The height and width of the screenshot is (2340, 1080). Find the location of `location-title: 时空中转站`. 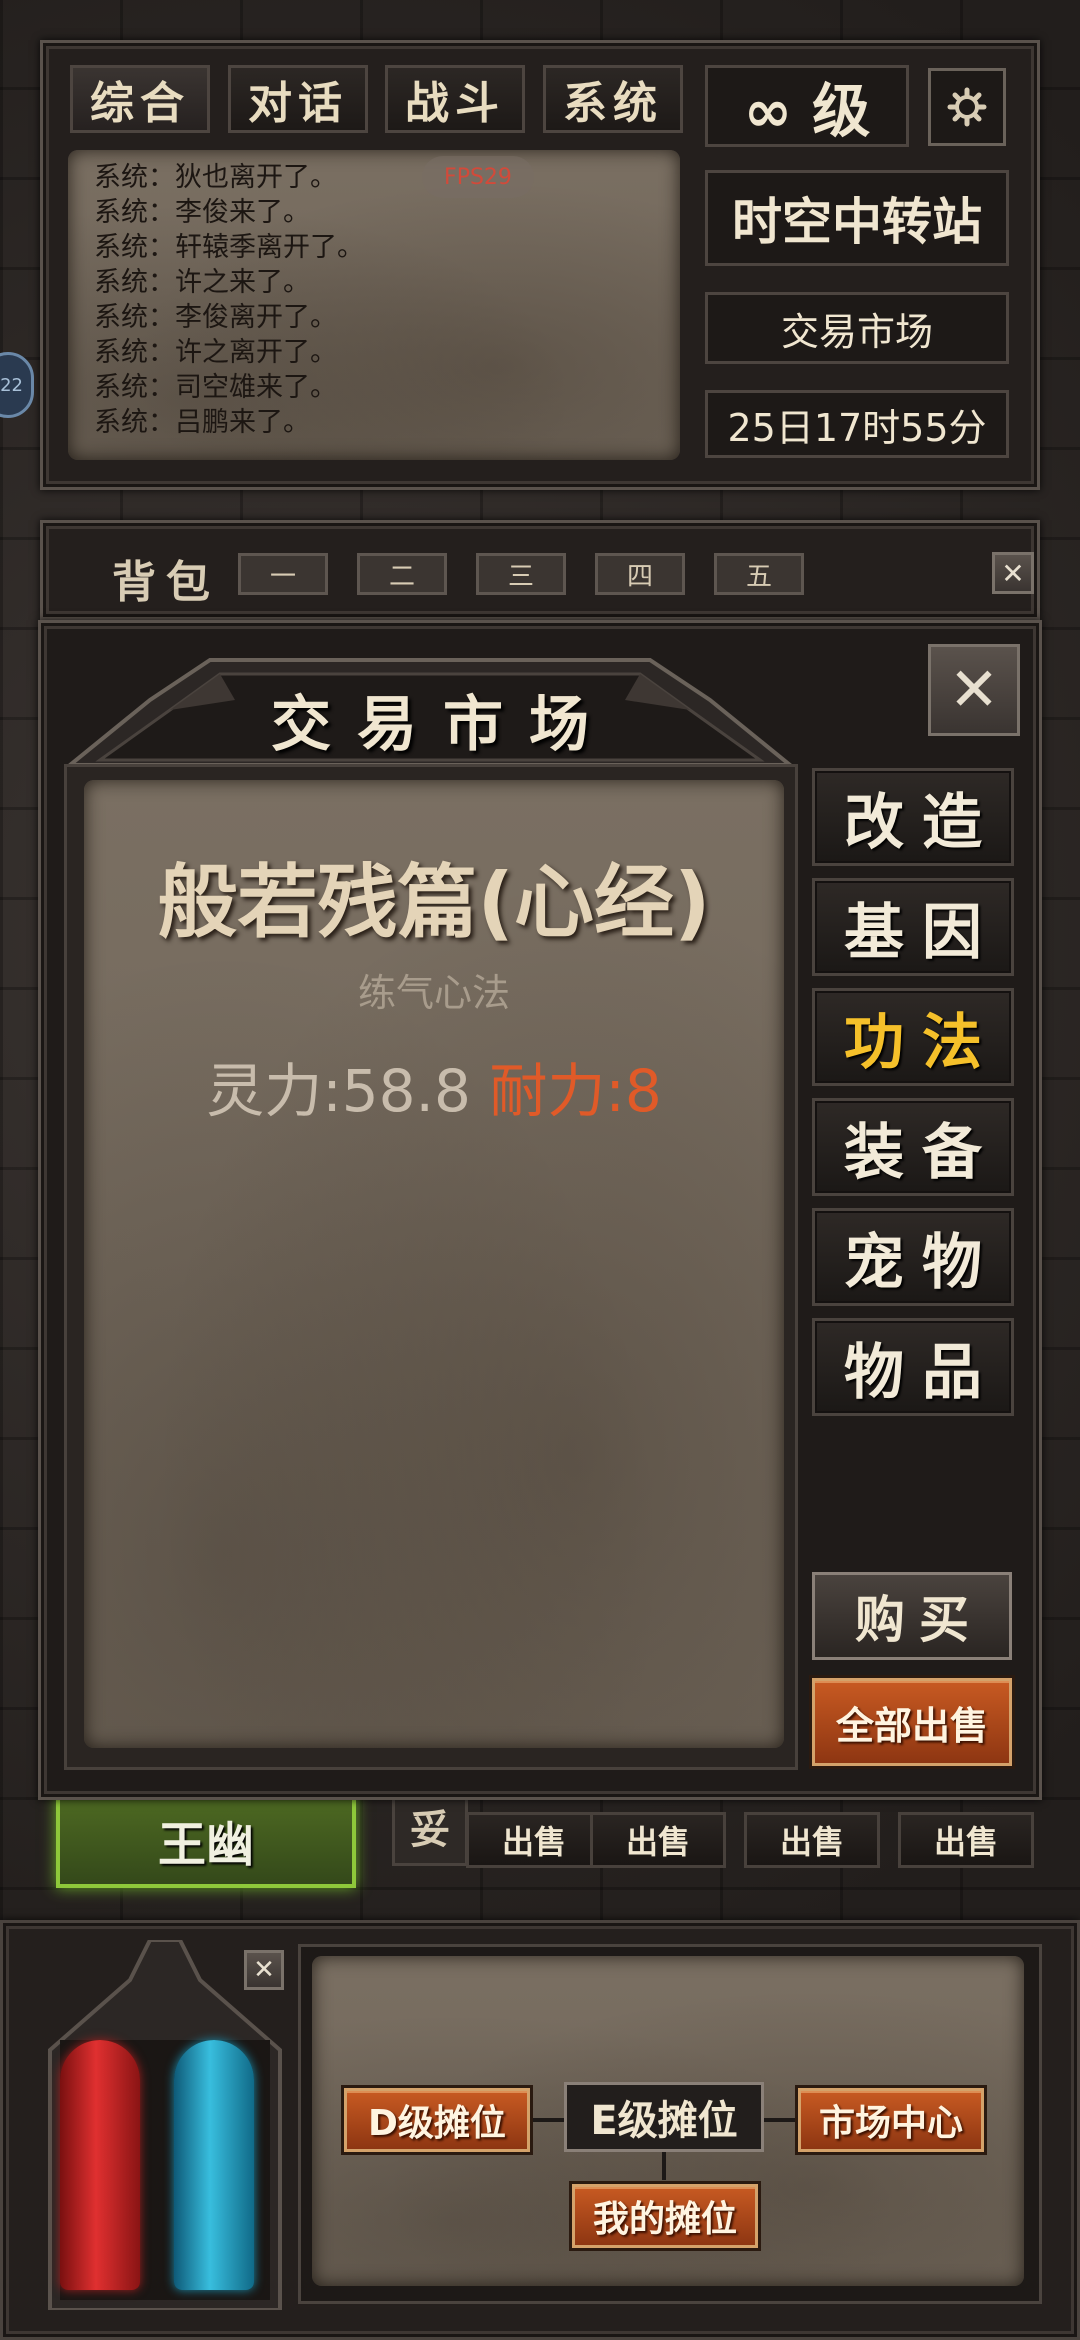

location-title: 时空中转站 is located at coordinates (857, 218).